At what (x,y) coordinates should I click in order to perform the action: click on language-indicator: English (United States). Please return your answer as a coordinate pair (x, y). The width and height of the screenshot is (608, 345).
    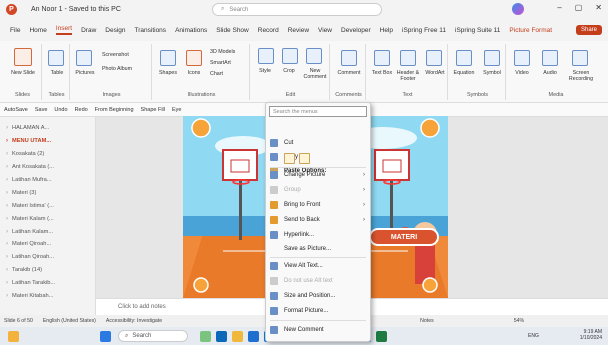
    Looking at the image, I should click on (69, 321).